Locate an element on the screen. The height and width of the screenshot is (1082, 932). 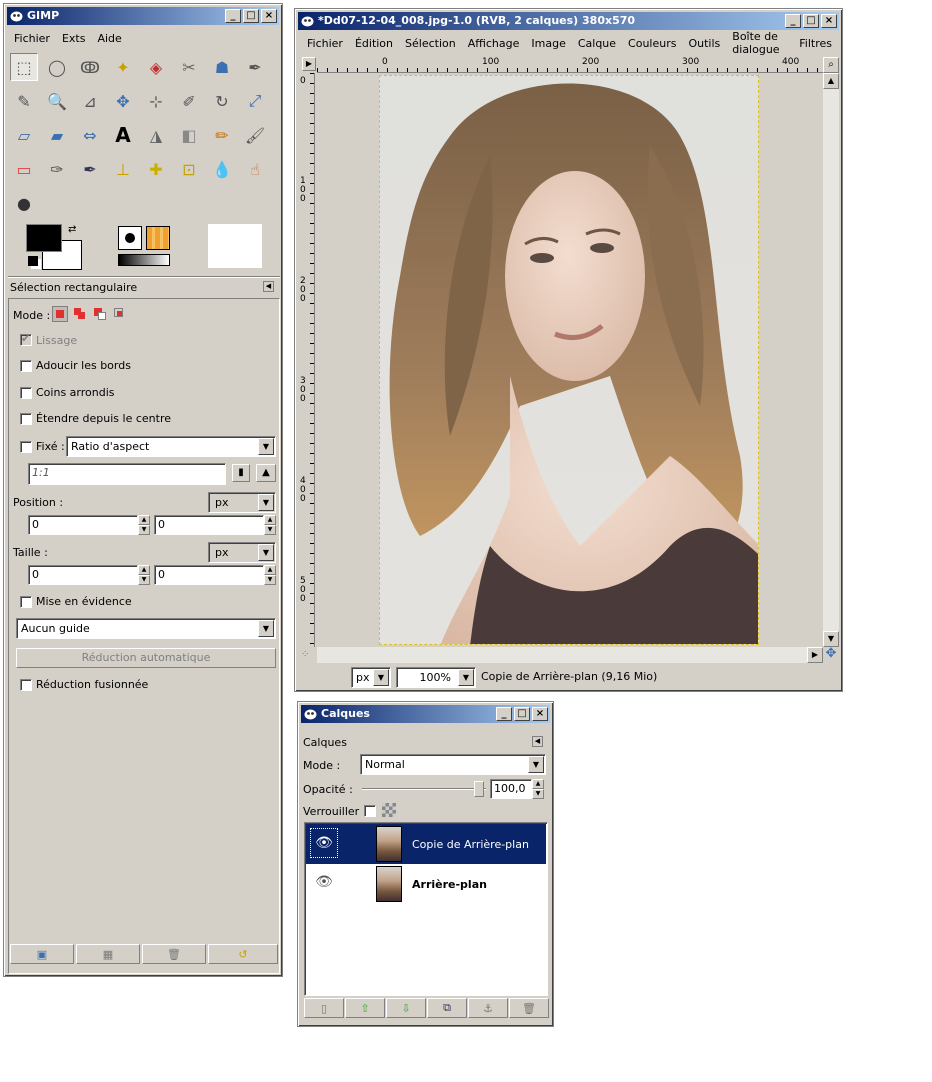
menu-boite-dialogue: Boîte de dialogue is located at coordinates (759, 43).